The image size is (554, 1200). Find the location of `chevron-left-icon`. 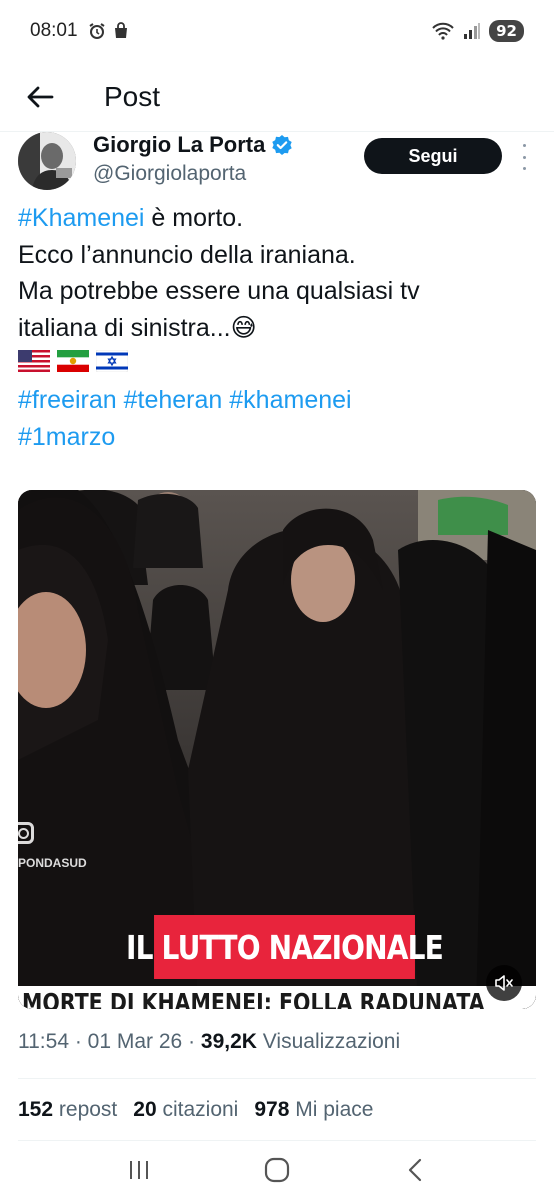

chevron-left-icon is located at coordinates (415, 1170).